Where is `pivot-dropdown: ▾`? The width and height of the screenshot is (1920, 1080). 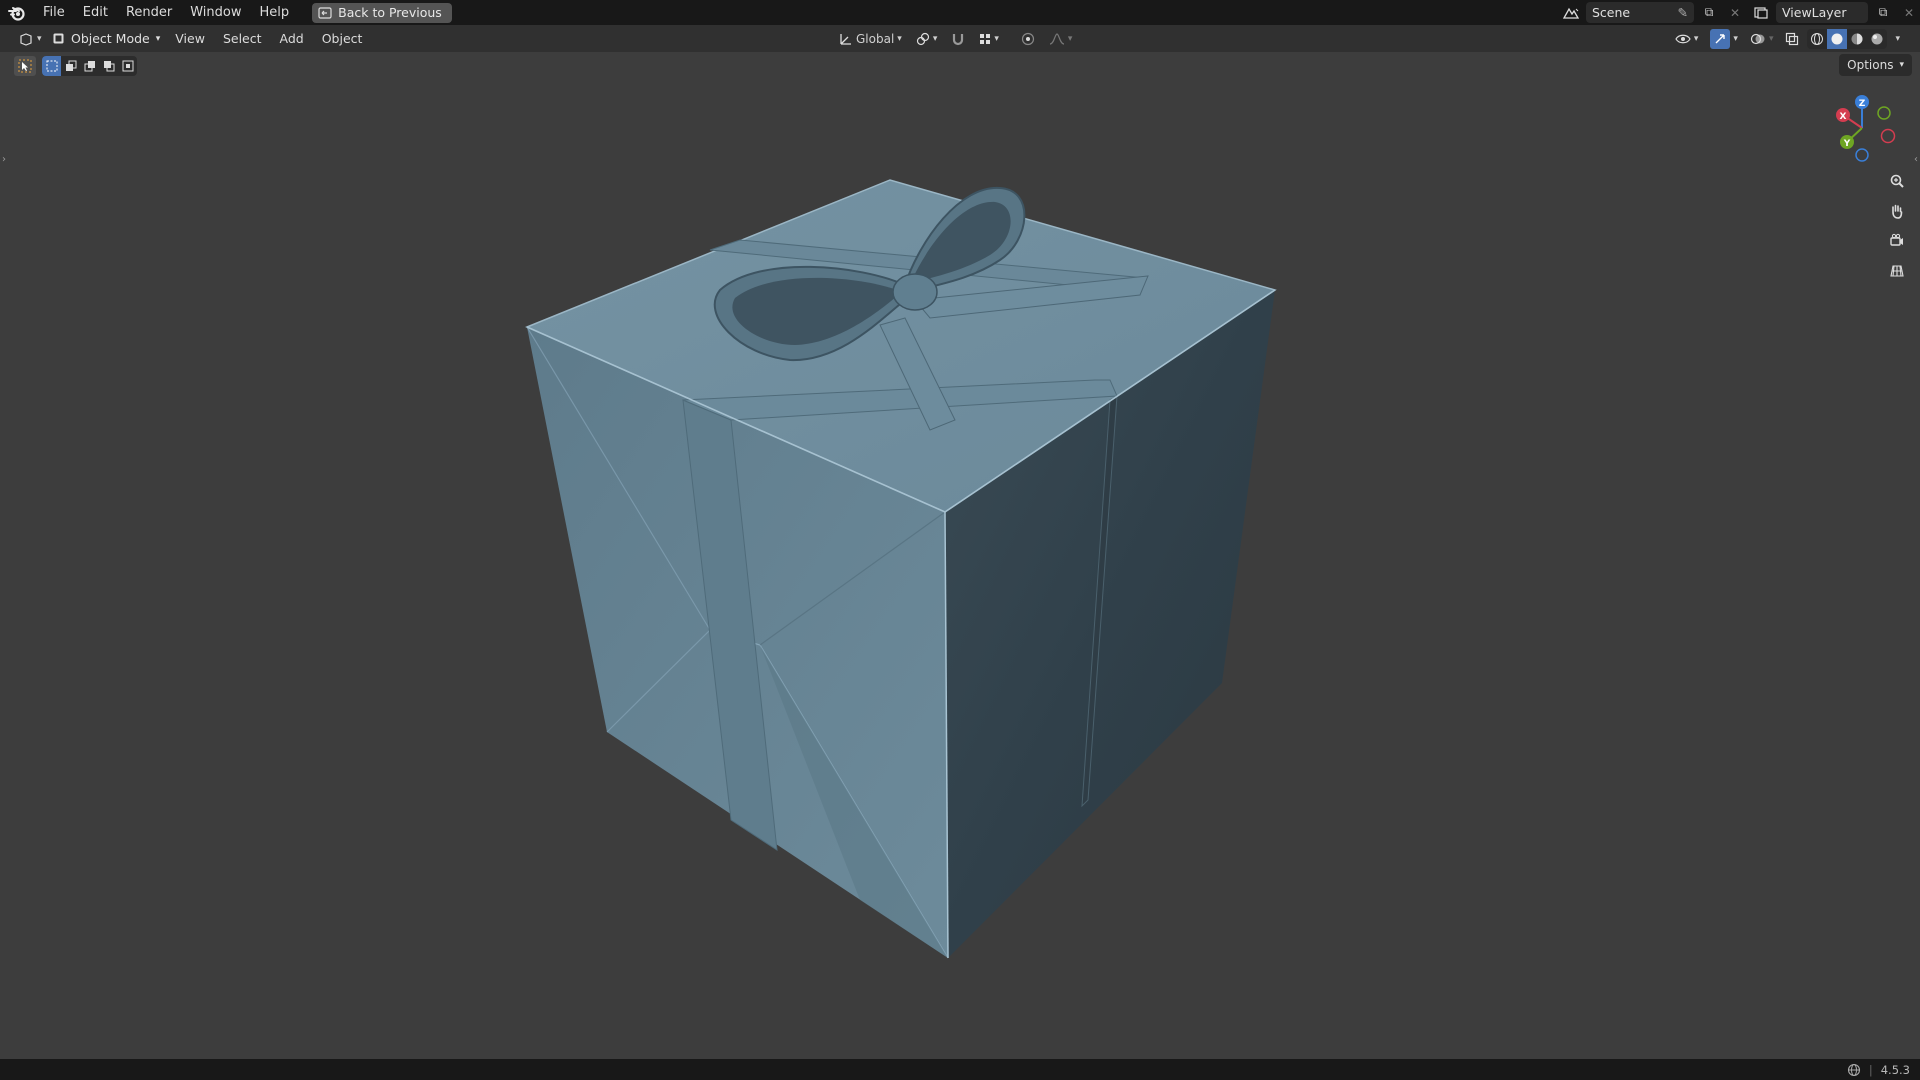 pivot-dropdown: ▾ is located at coordinates (927, 38).